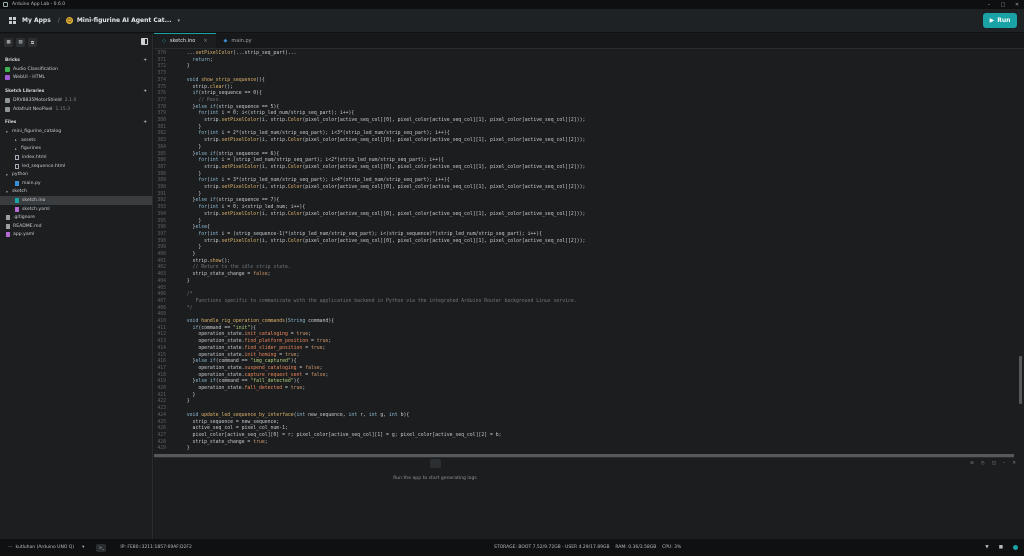 The image size is (1024, 556). Describe the element at coordinates (145, 91) in the screenshot. I see `add-library-icon: +` at that location.